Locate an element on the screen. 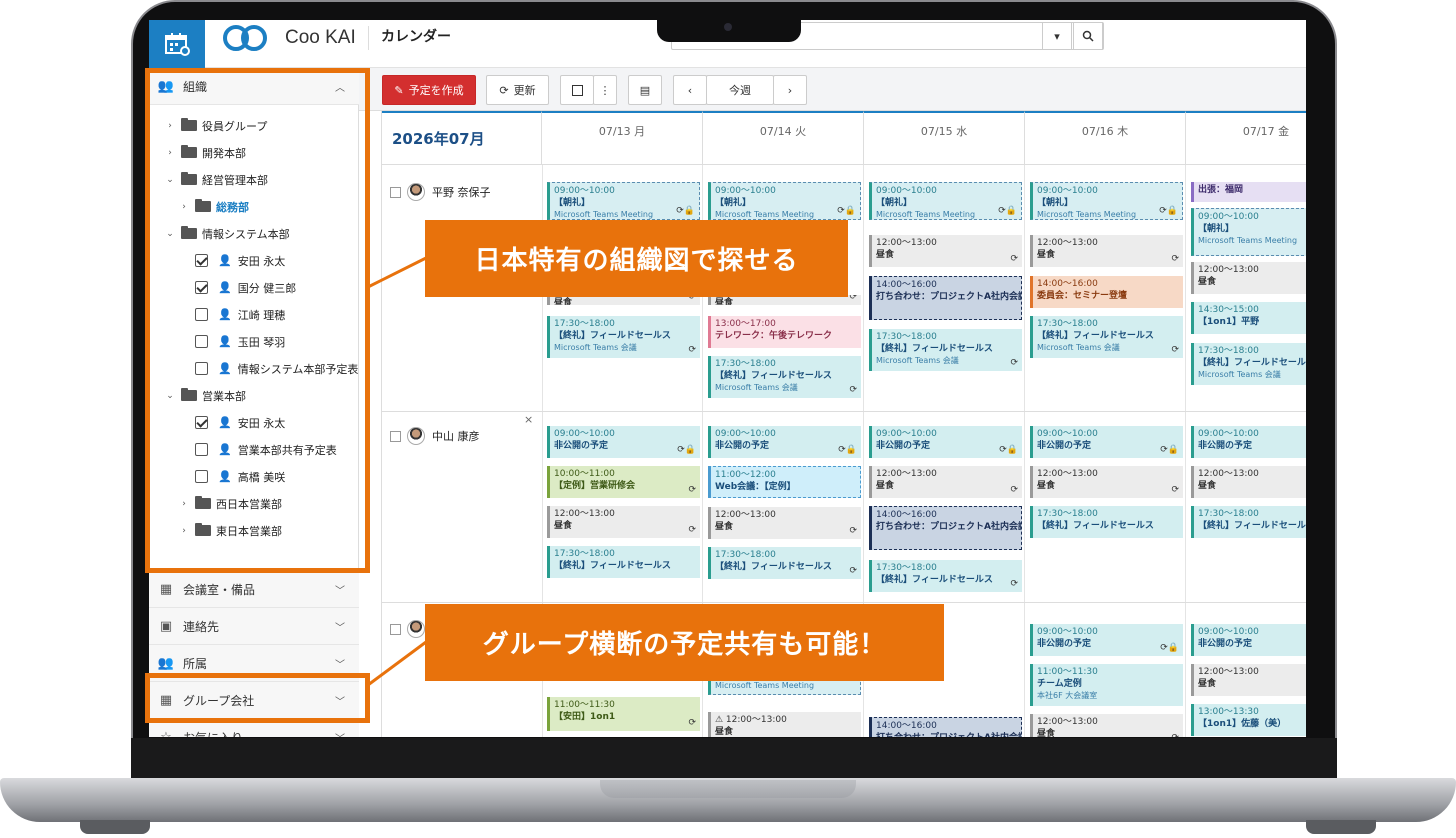  next-week-button: › is located at coordinates (790, 90).